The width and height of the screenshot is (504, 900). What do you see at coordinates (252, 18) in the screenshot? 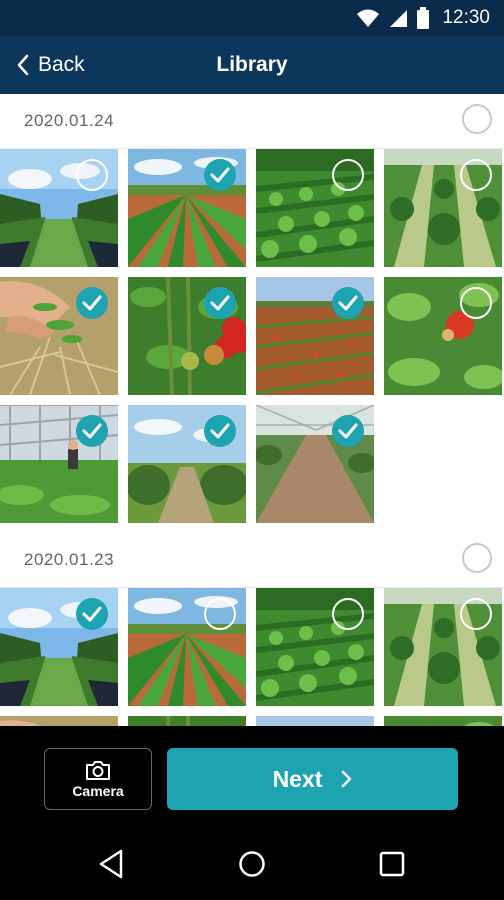
I see `status-bar: 12:30` at bounding box center [252, 18].